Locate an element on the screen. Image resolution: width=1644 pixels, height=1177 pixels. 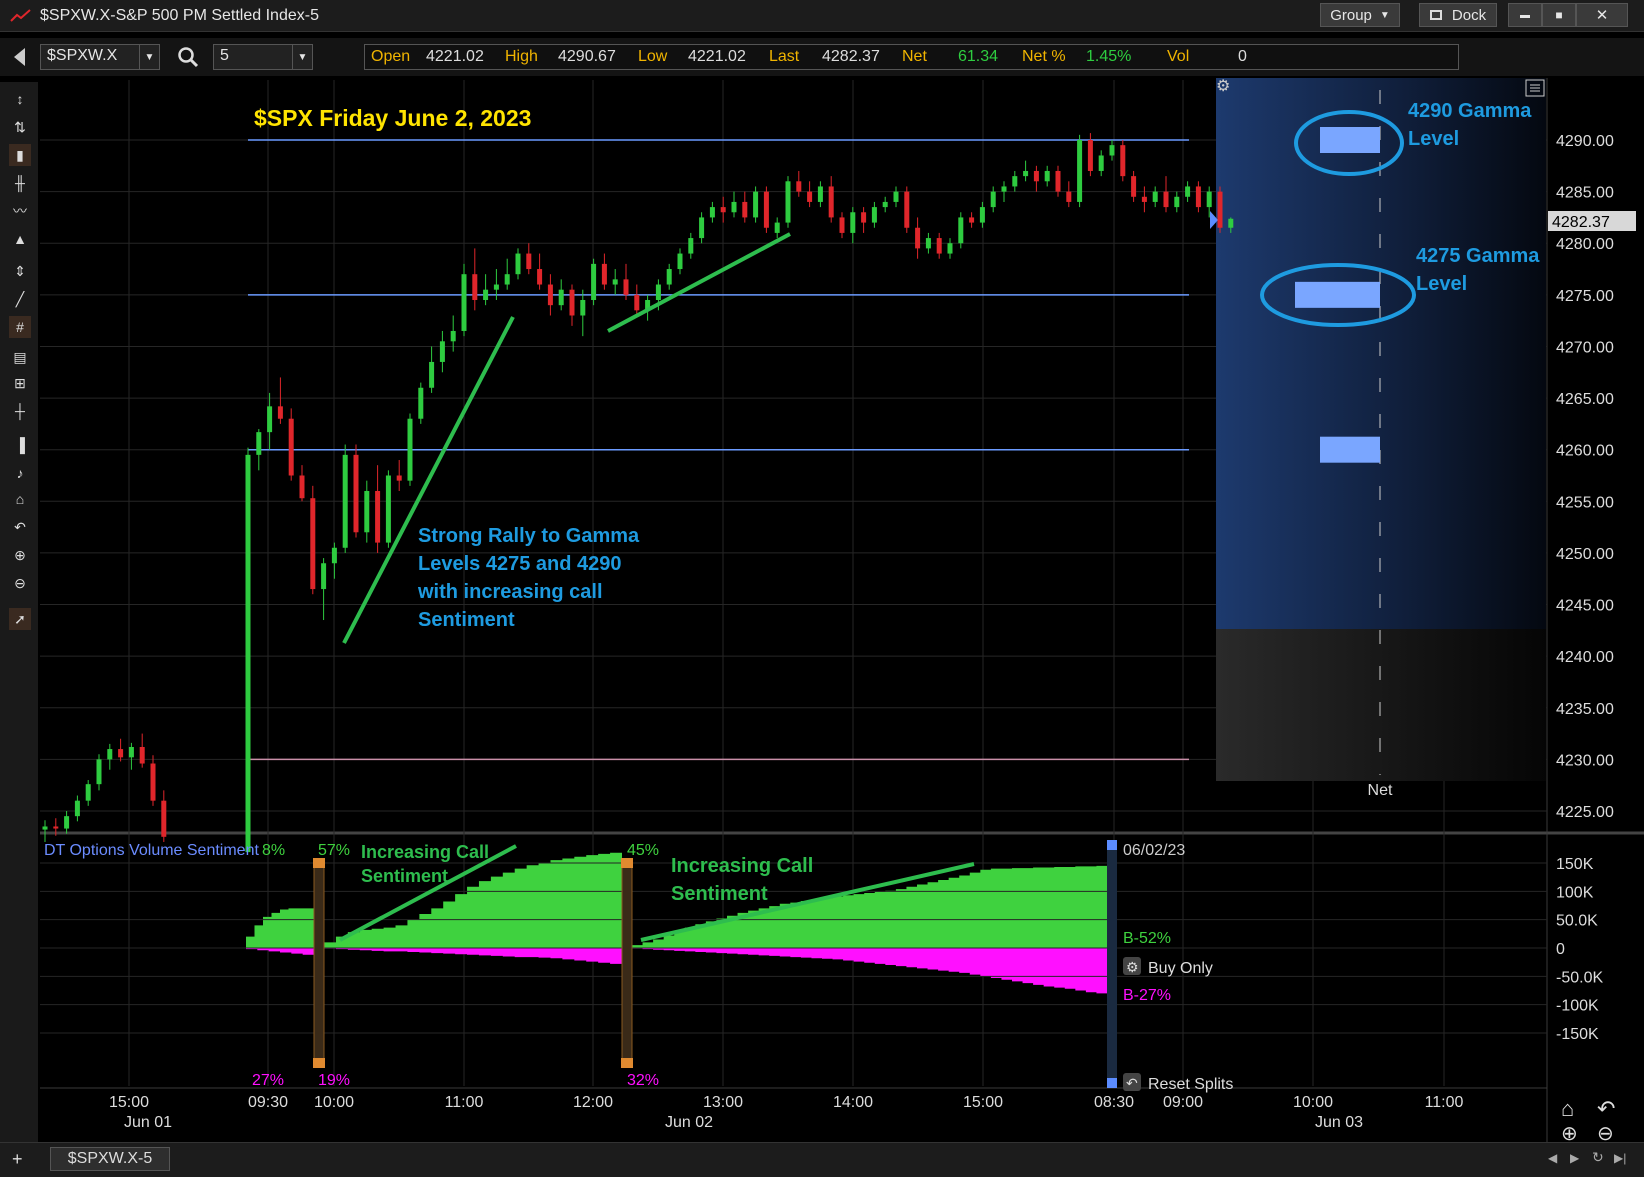
buy-only-label: Buy Only is located at coordinates (1180, 968).